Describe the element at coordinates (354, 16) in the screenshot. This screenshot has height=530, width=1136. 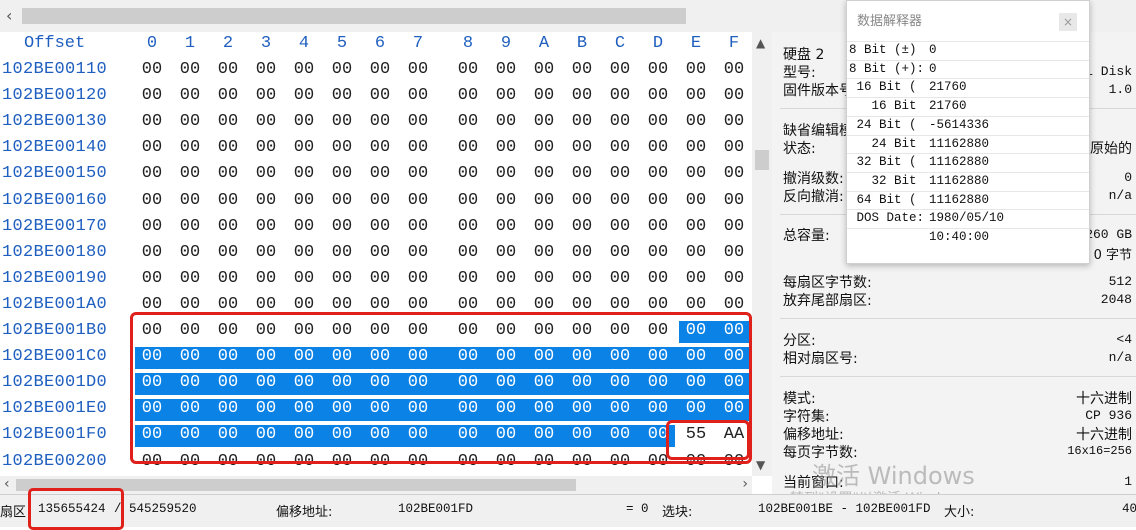
I see `scroll-thumb` at that location.